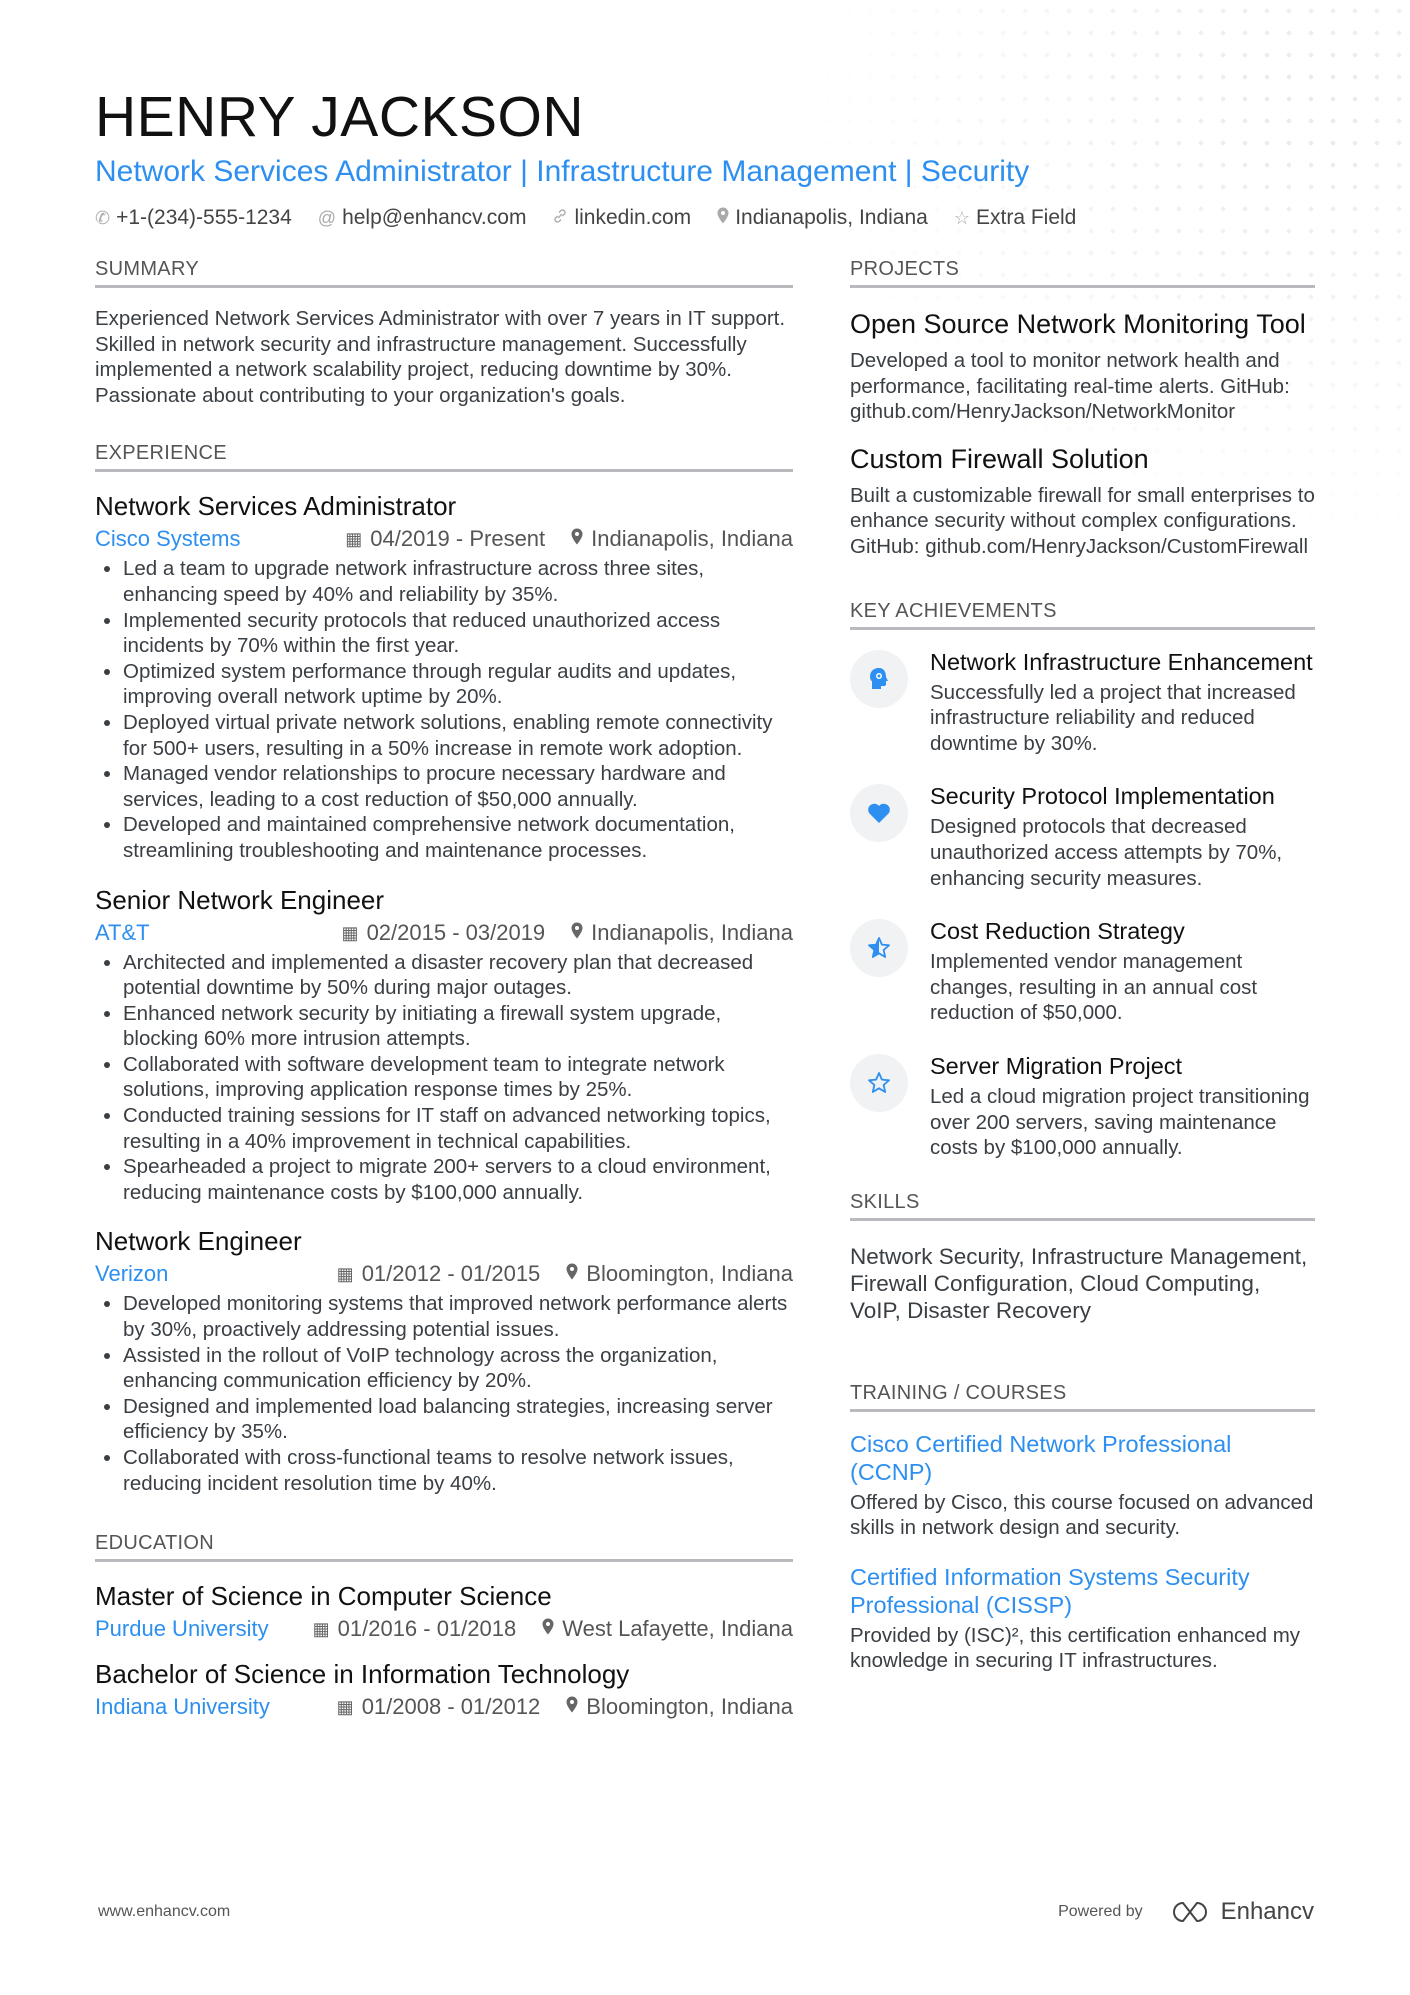  I want to click on achievement-title: Server Migration Project, so click(1056, 1065).